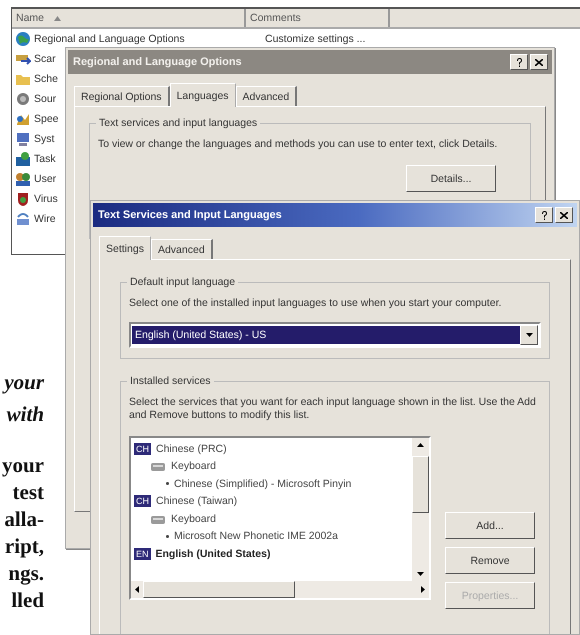 This screenshot has width=580, height=635. What do you see at coordinates (142, 554) in the screenshot?
I see `language-badge: EN` at bounding box center [142, 554].